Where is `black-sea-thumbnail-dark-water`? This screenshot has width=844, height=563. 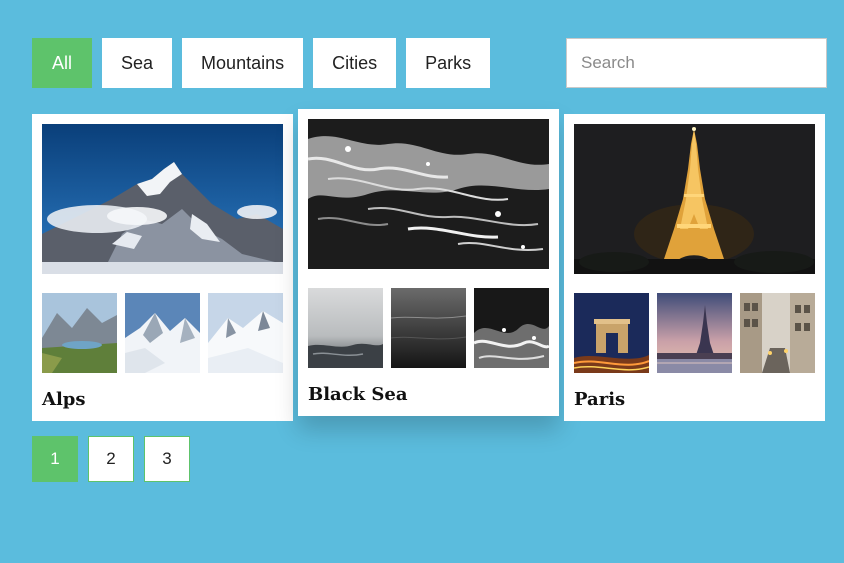
black-sea-thumbnail-dark-water is located at coordinates (428, 328).